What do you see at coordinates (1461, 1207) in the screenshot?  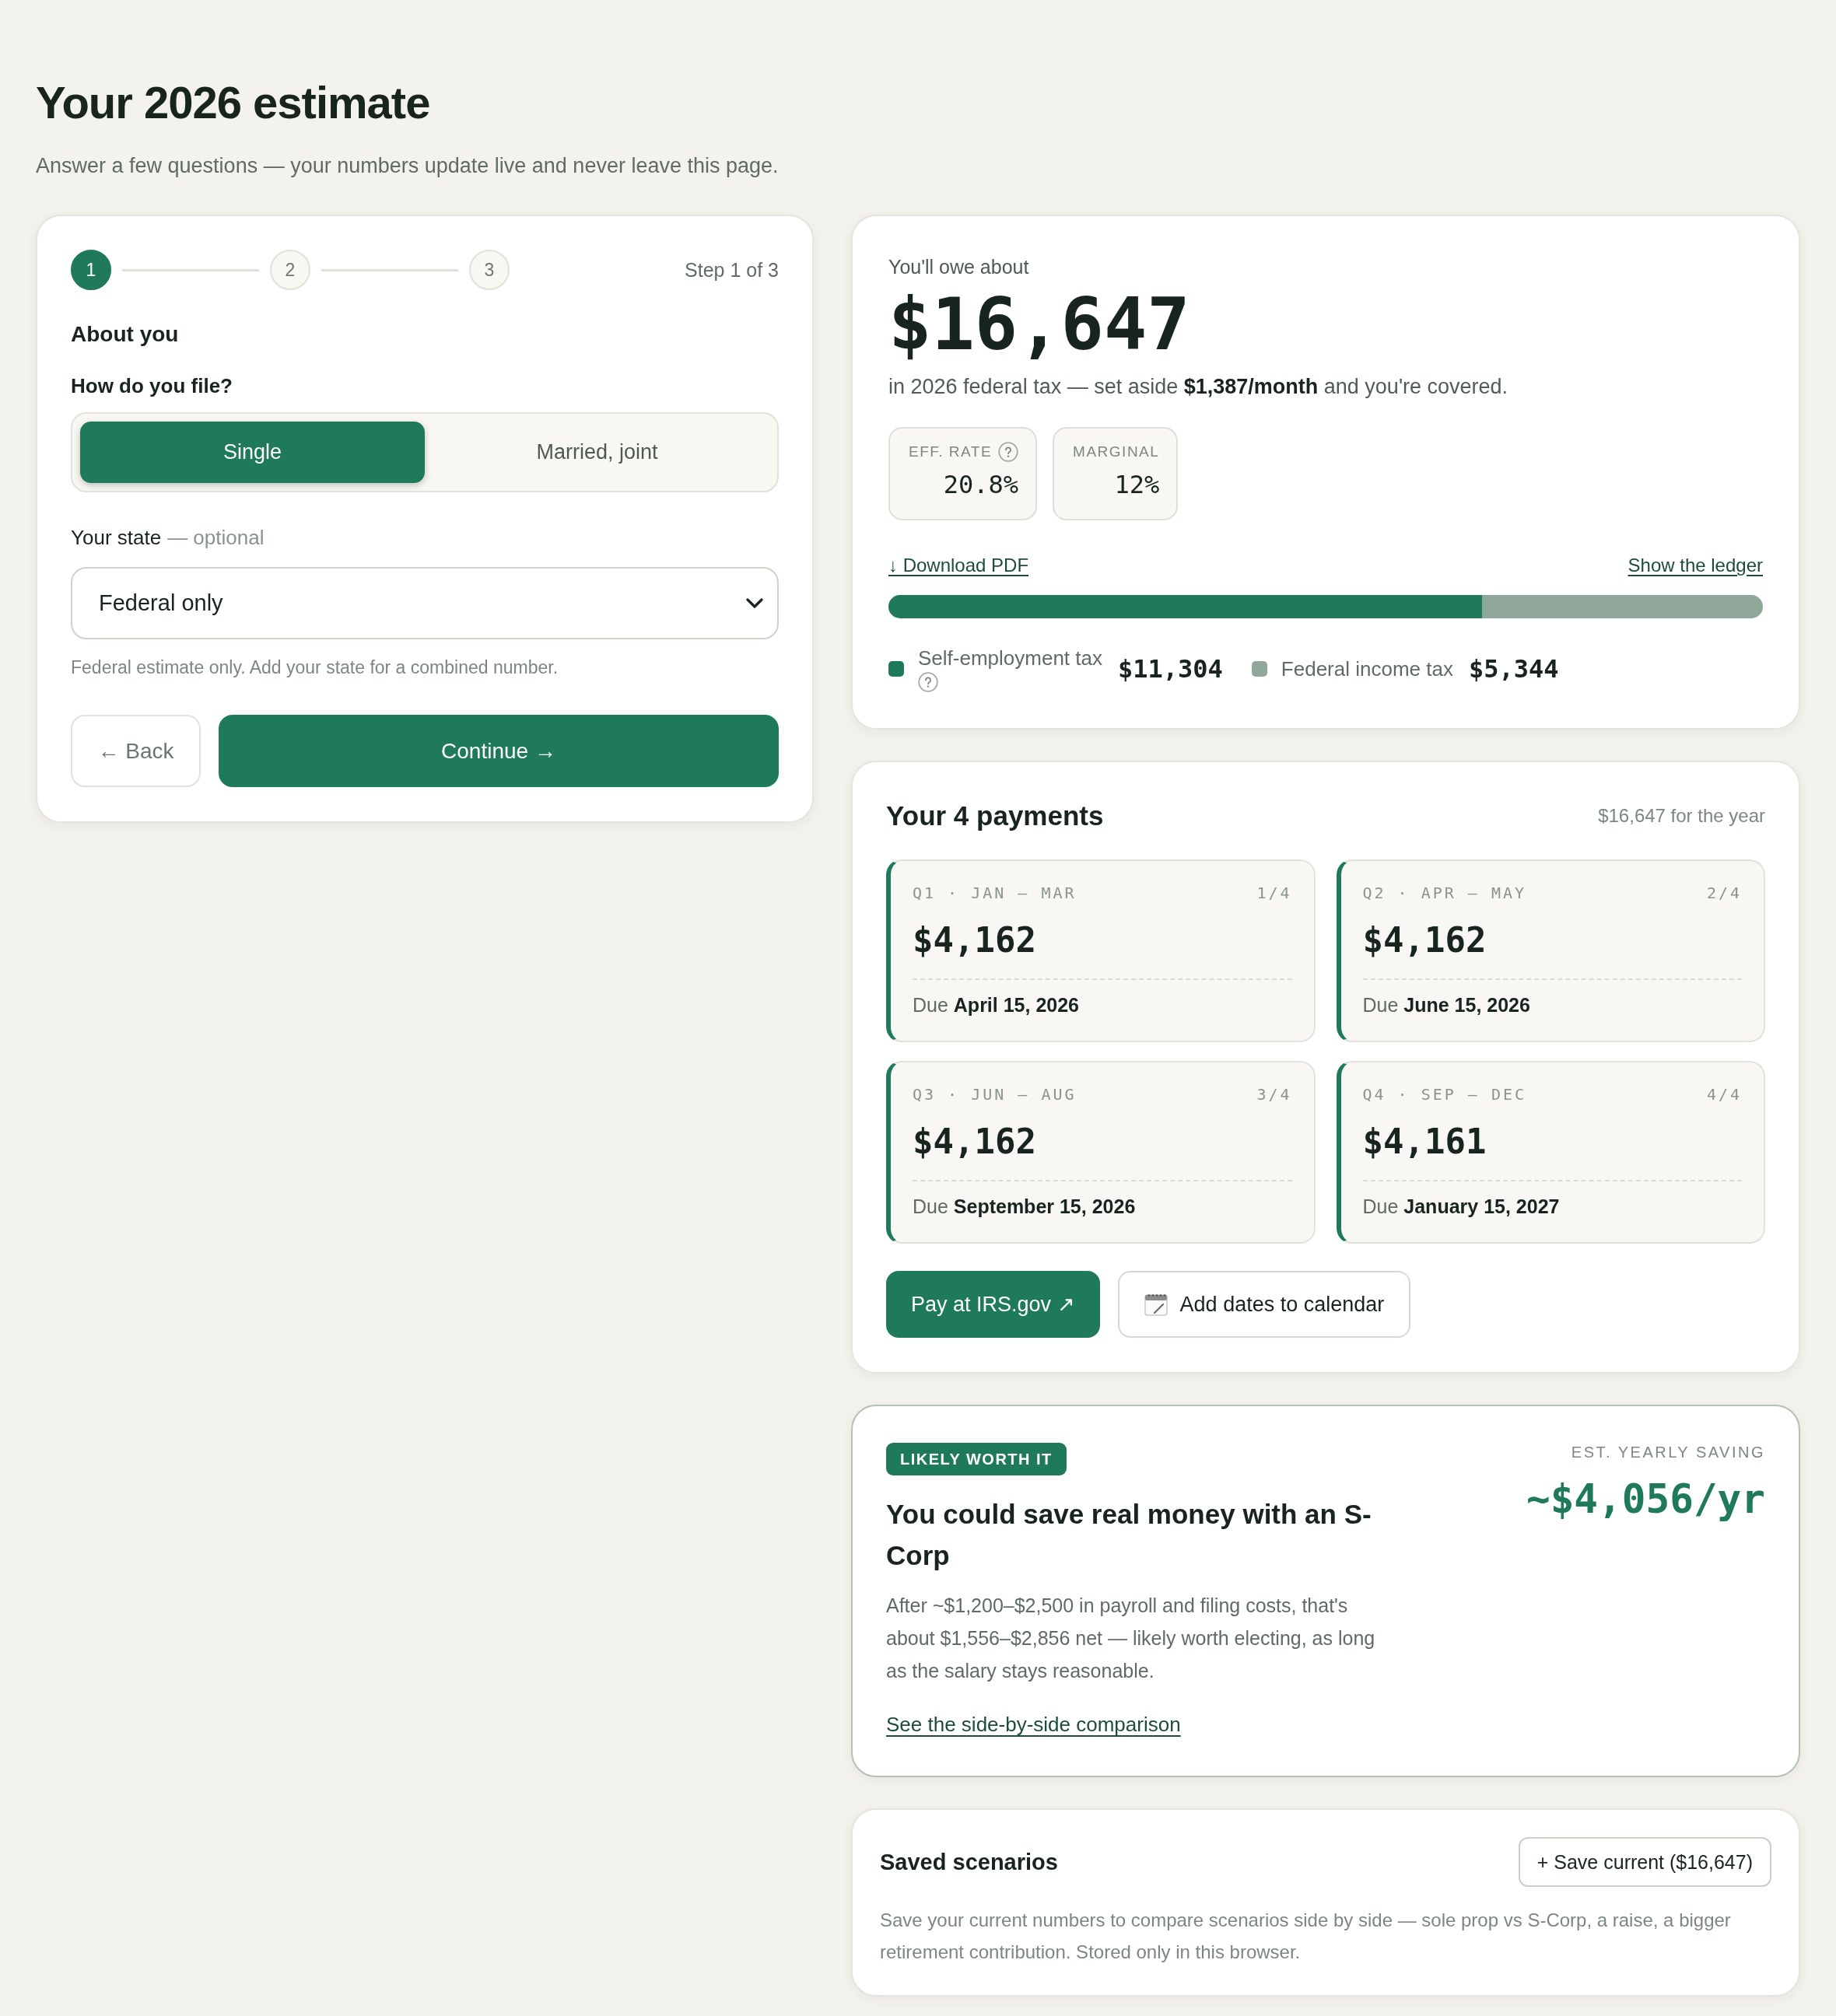 I see `due-date: Due January 15, 2027` at bounding box center [1461, 1207].